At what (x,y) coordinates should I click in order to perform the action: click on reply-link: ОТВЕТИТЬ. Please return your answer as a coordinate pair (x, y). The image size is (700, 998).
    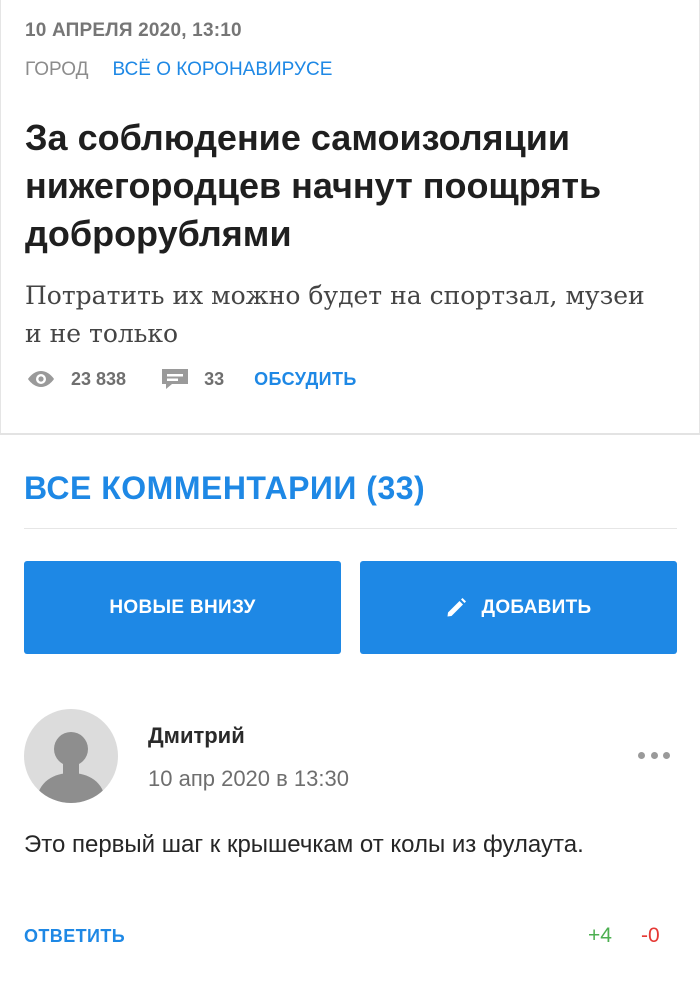
    Looking at the image, I should click on (74, 936).